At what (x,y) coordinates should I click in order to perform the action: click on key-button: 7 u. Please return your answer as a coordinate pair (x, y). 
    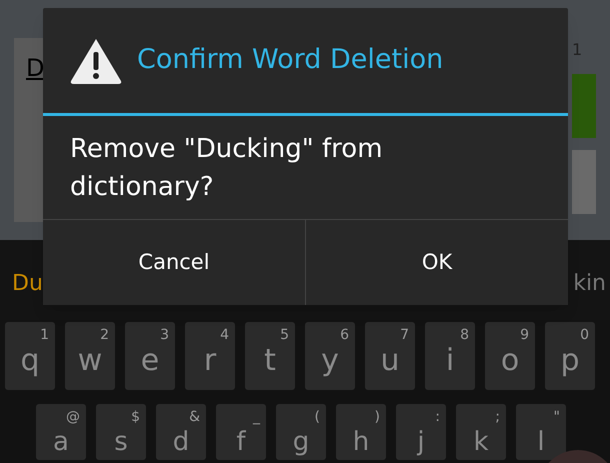
    Looking at the image, I should click on (390, 356).